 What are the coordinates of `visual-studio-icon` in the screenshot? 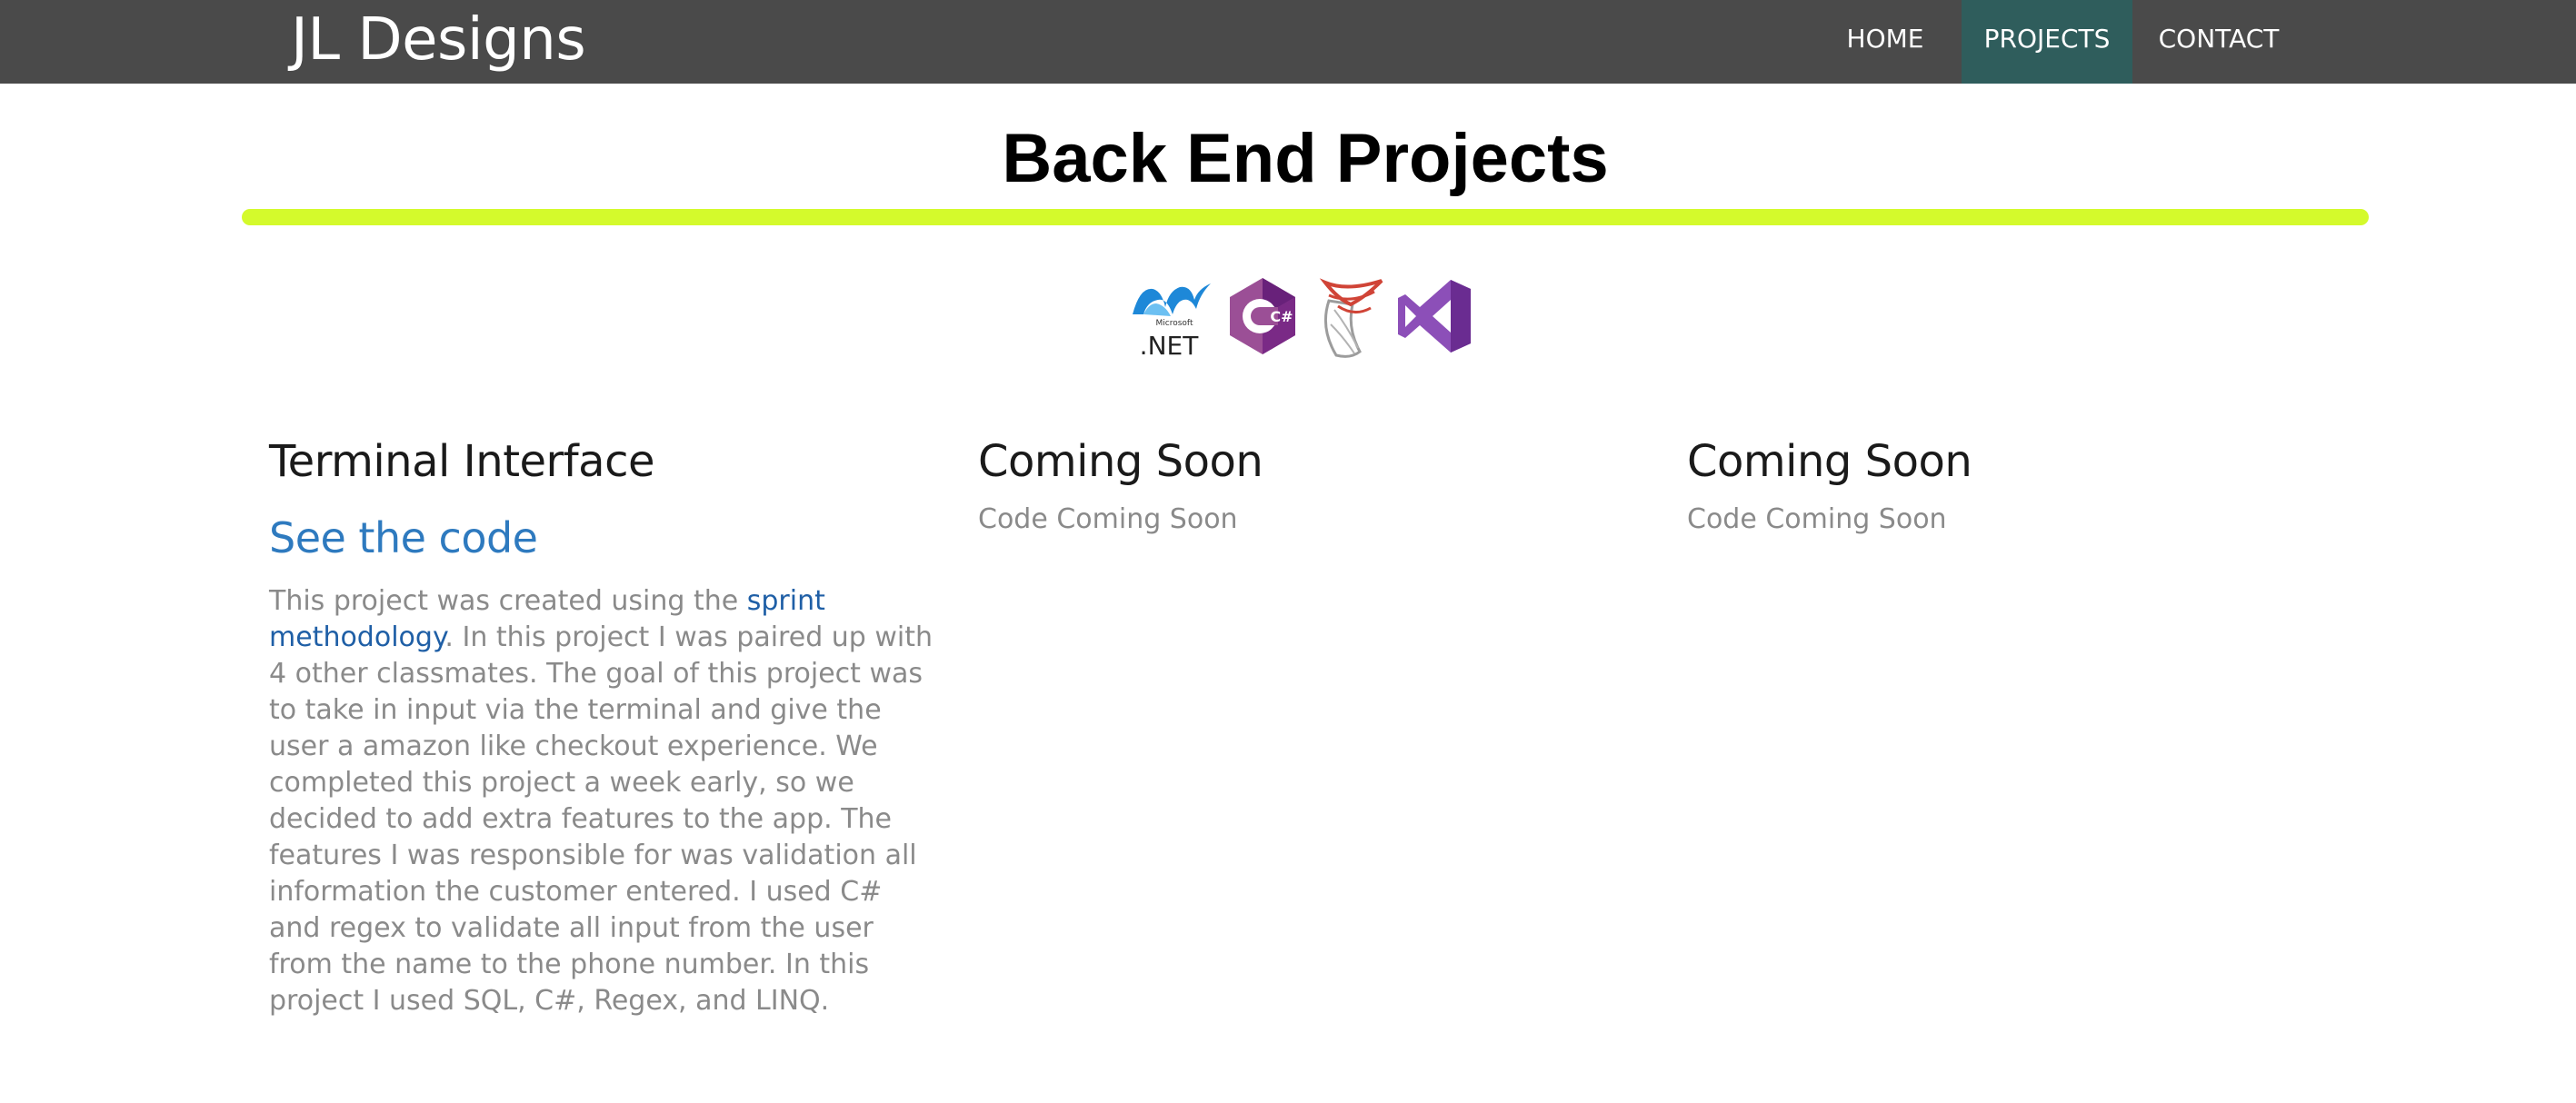 It's located at (1434, 316).